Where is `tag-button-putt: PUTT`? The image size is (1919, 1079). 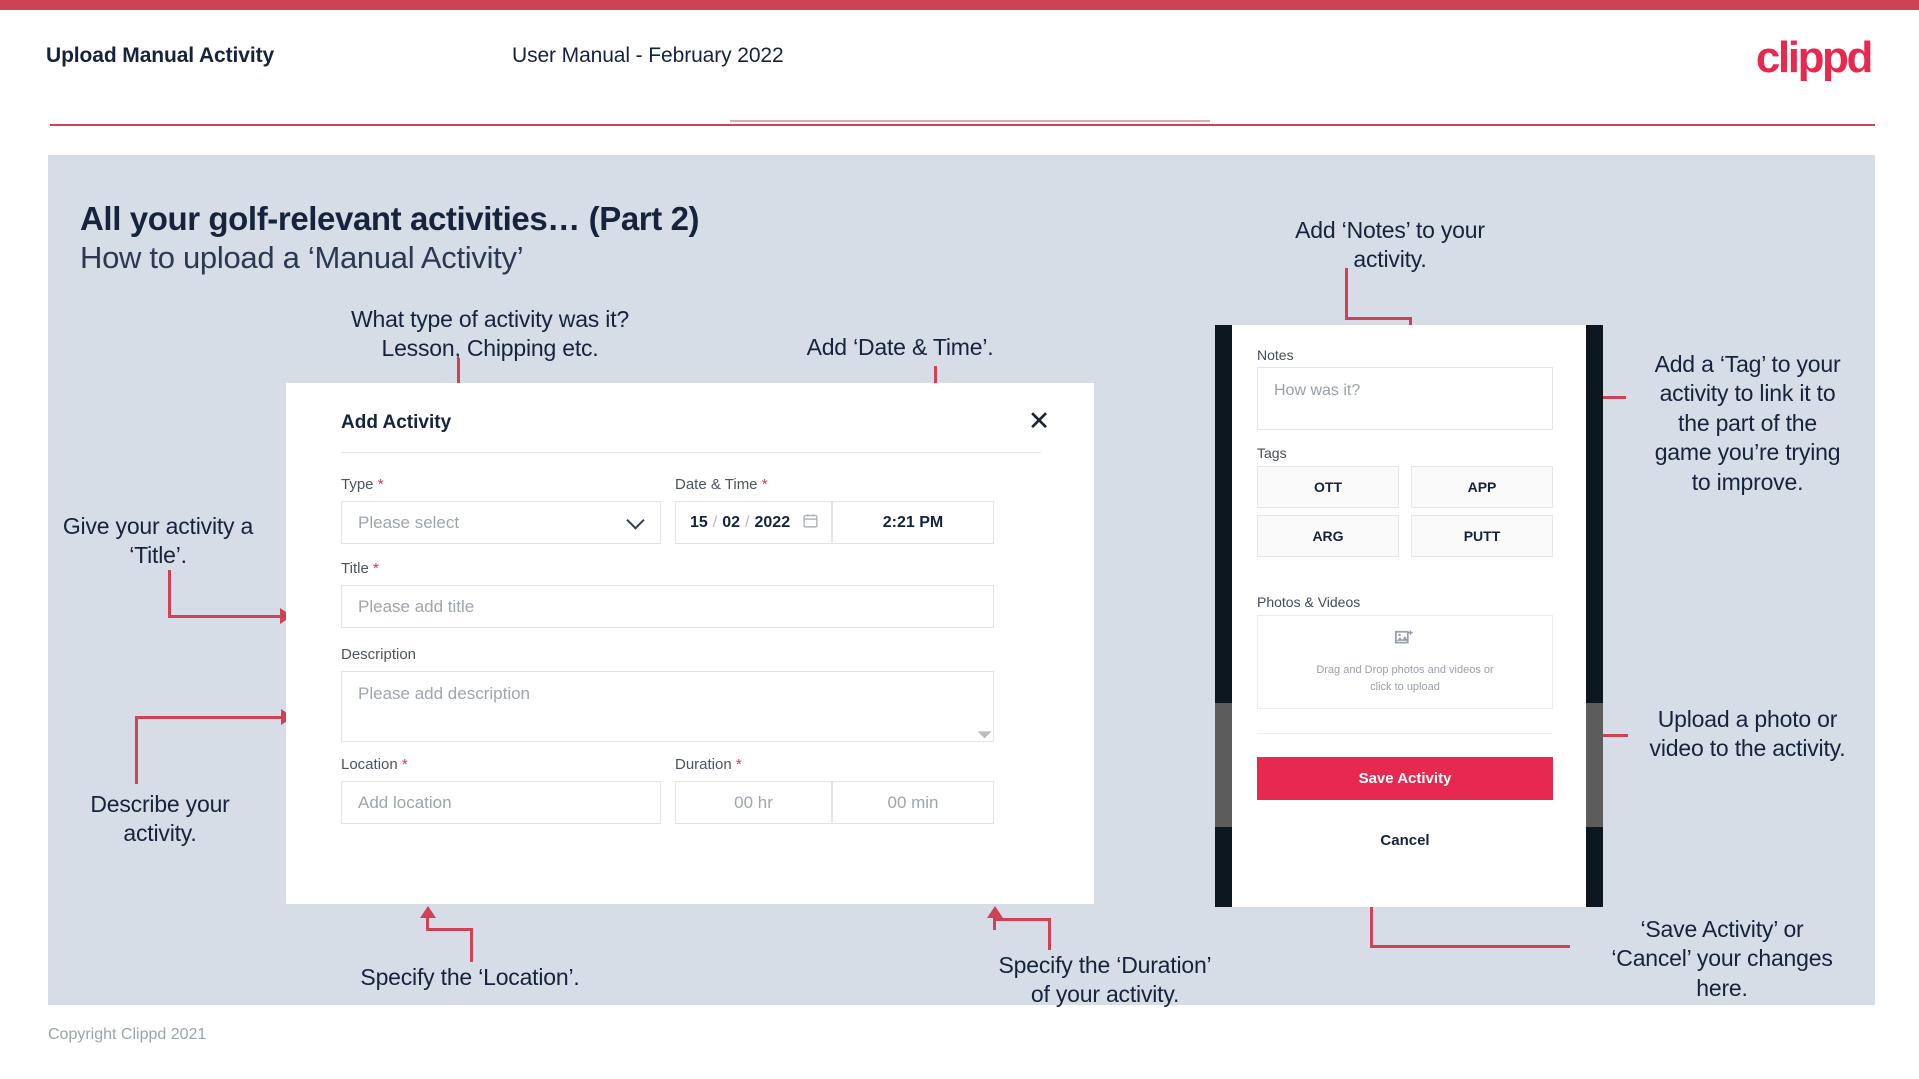 tag-button-putt: PUTT is located at coordinates (1482, 536).